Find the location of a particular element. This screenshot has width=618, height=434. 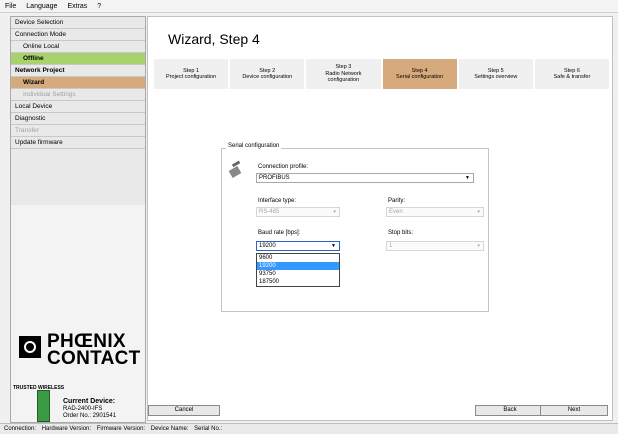

baud-option: 187500 is located at coordinates (298, 282).